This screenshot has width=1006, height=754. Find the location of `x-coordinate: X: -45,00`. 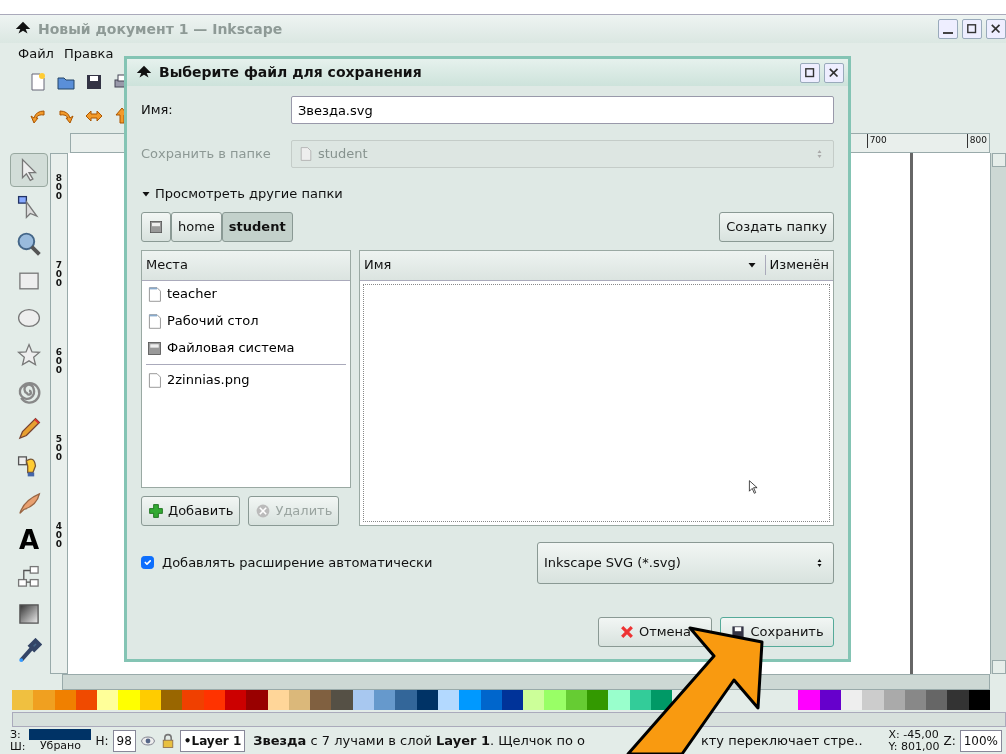

x-coordinate: X: -45,00 is located at coordinates (914, 734).